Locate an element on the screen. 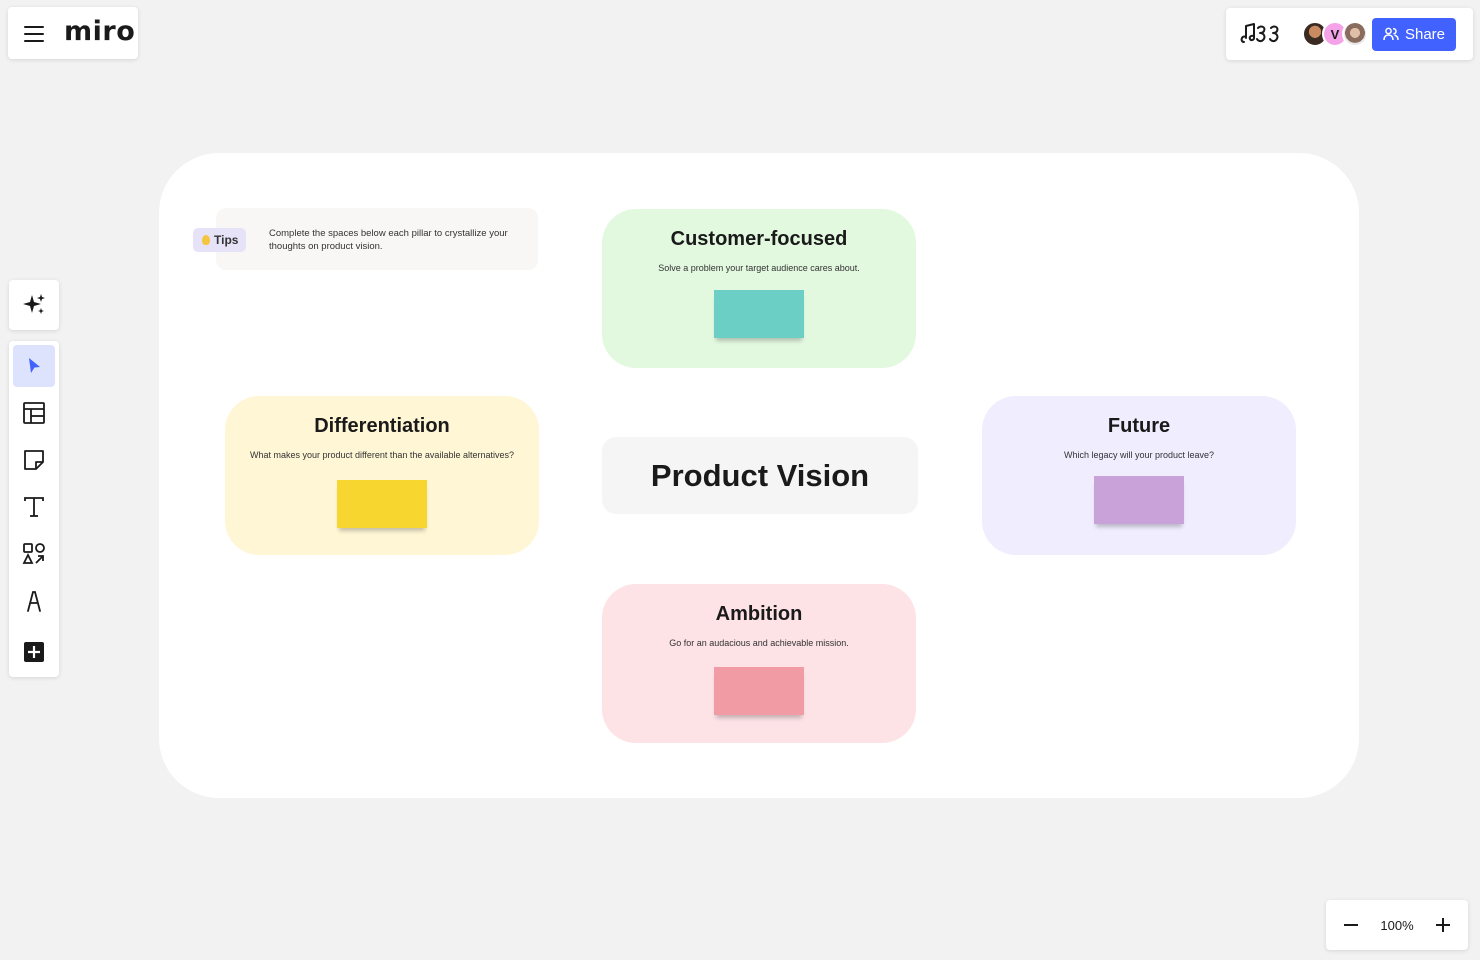 The width and height of the screenshot is (1480, 960). card-subtitle: Which legacy will your product leave? is located at coordinates (1139, 455).